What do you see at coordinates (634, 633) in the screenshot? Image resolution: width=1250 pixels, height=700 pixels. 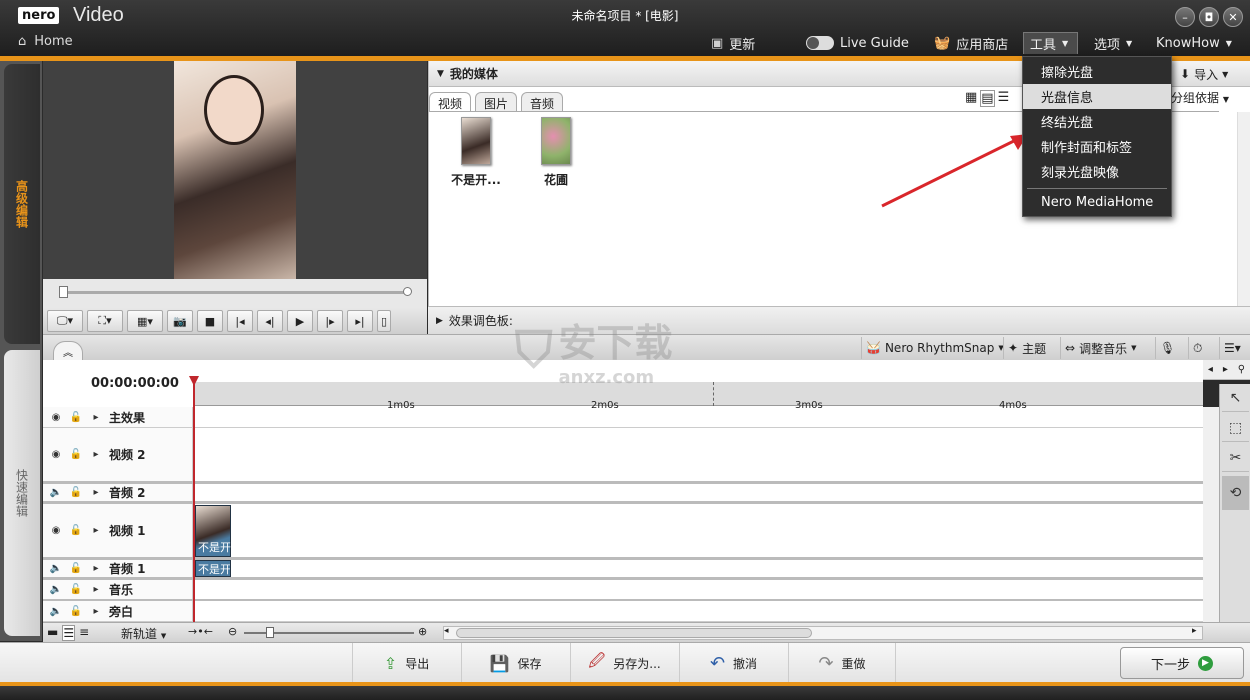 I see `scroll-thumb` at bounding box center [634, 633].